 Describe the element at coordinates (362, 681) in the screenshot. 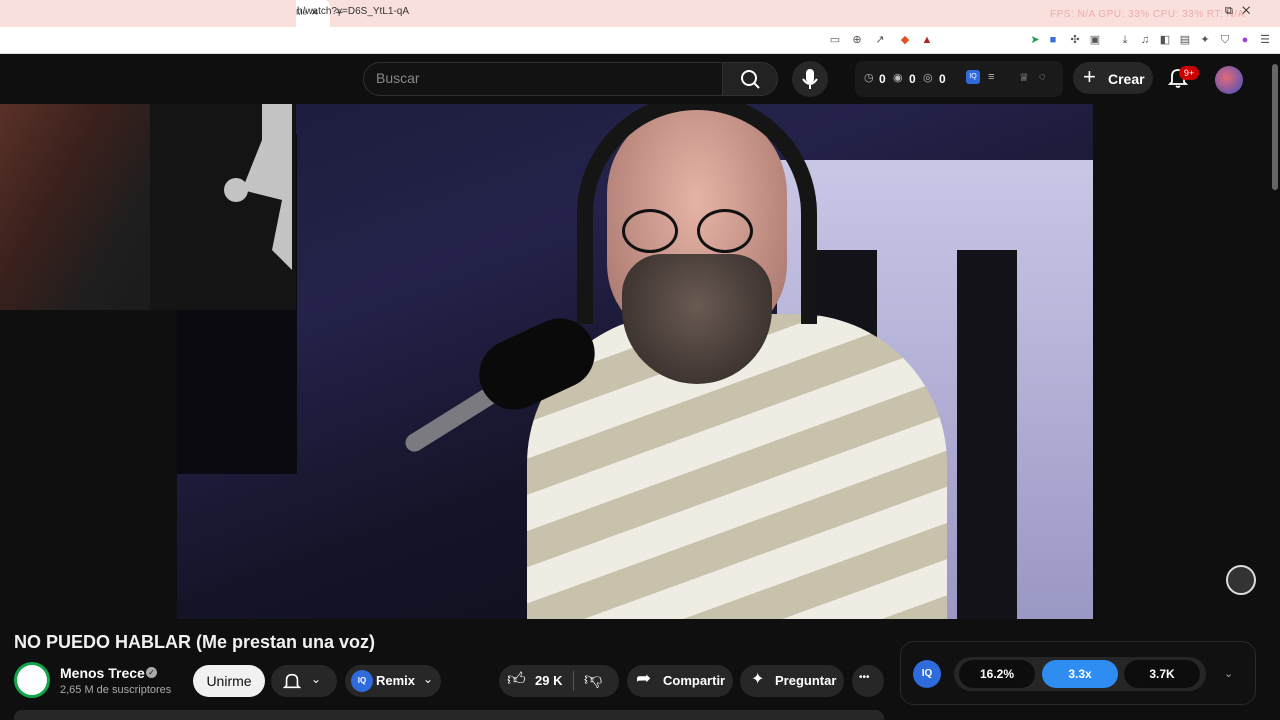

I see `iq-remix-icon: IQ` at that location.